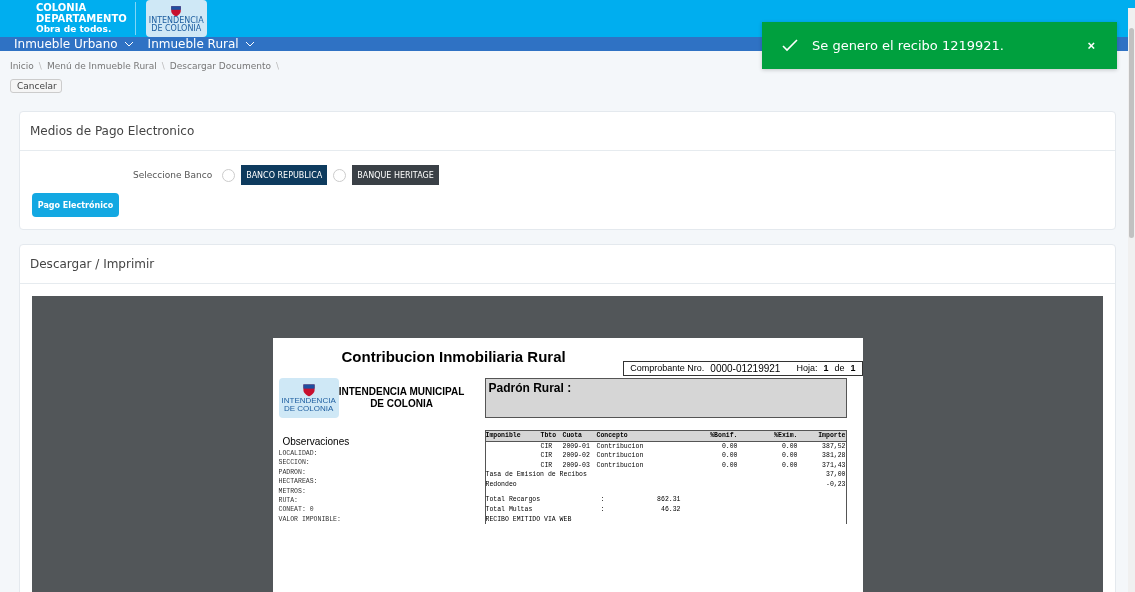 This screenshot has width=1135, height=592. What do you see at coordinates (790, 45) in the screenshot?
I see `checkmark-icon` at bounding box center [790, 45].